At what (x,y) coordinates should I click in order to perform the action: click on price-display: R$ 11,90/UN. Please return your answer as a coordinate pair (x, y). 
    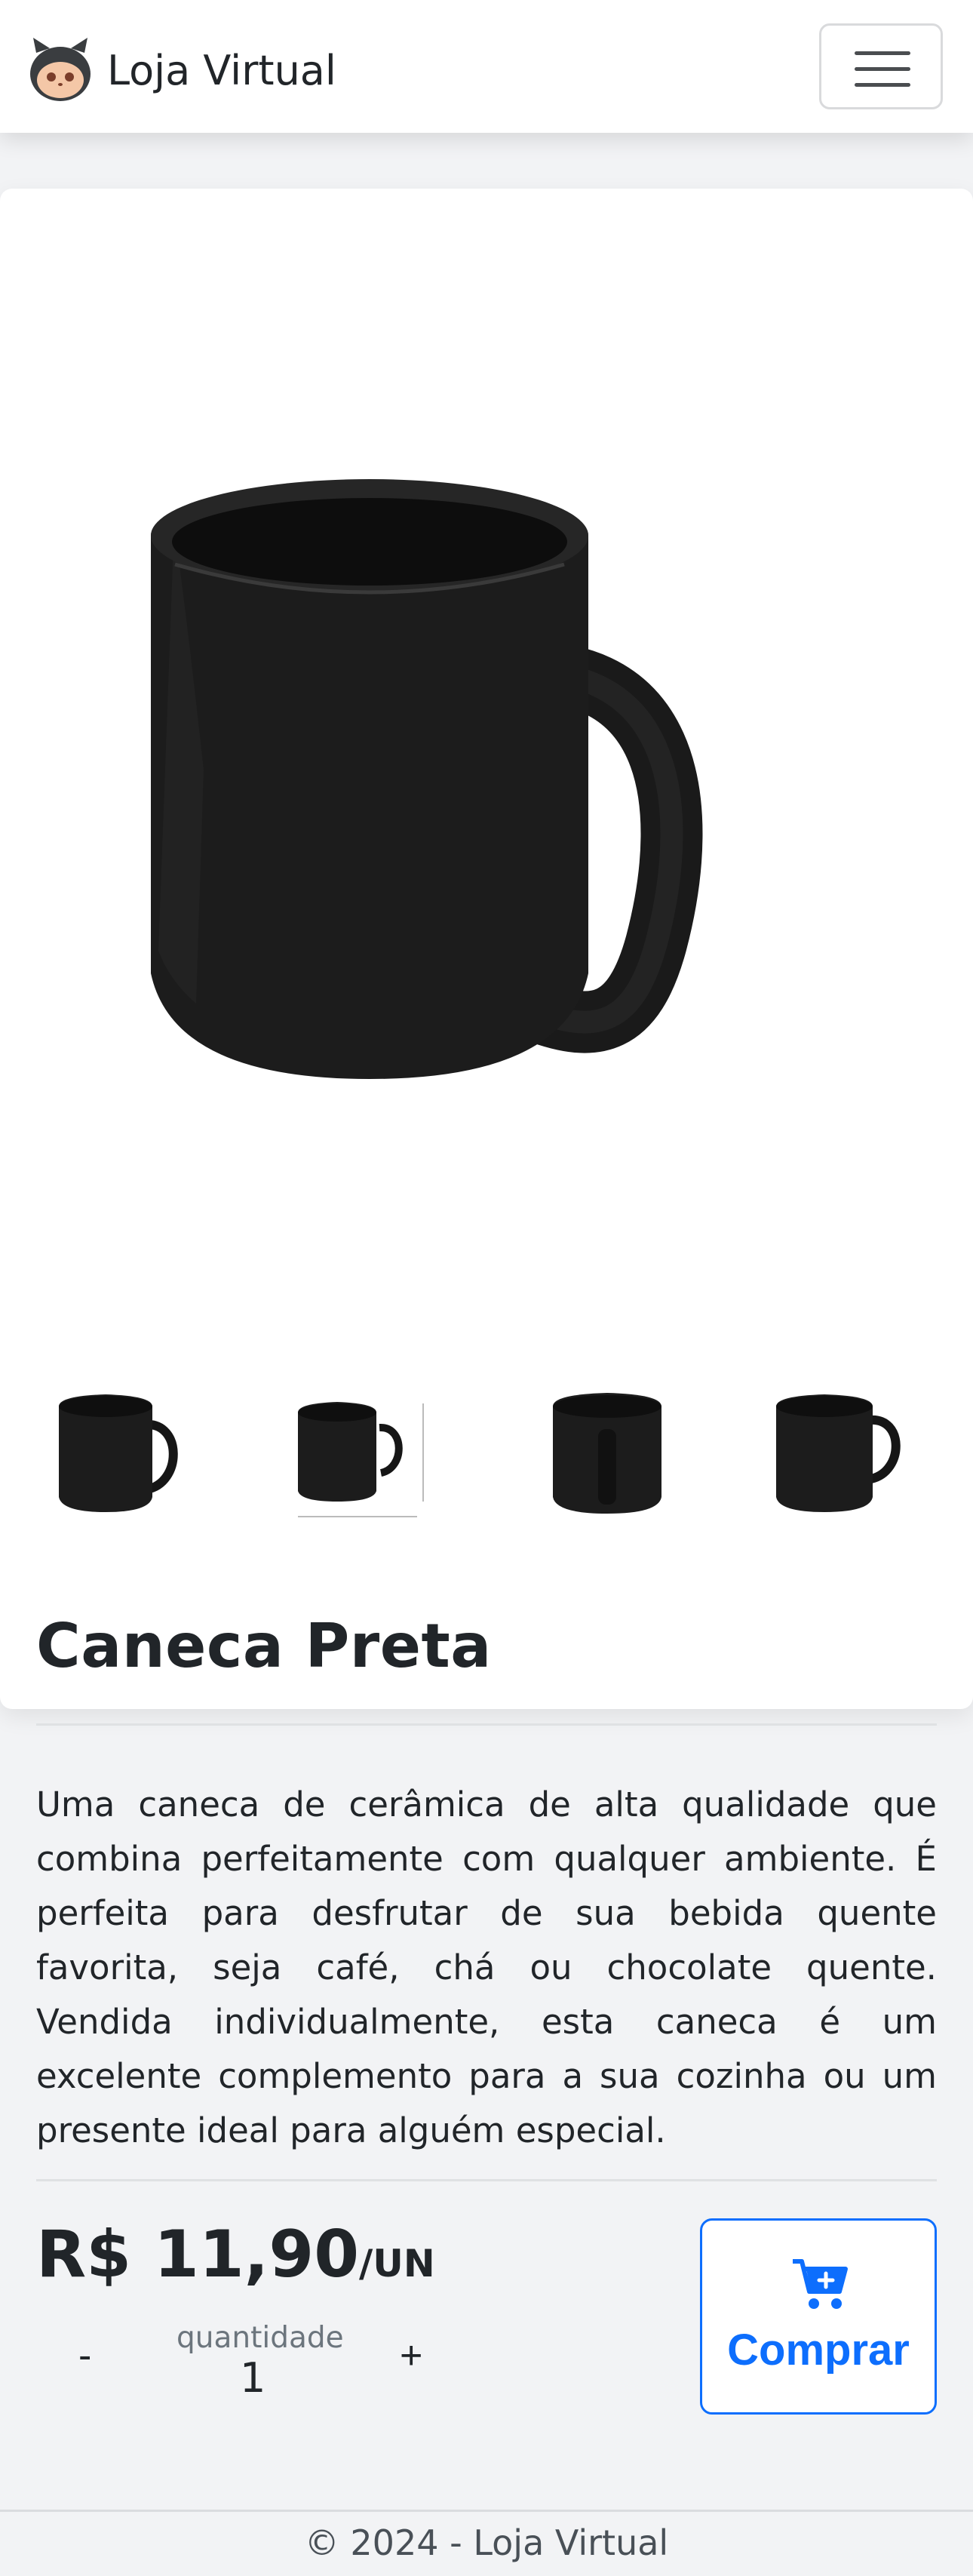
    Looking at the image, I should click on (236, 2254).